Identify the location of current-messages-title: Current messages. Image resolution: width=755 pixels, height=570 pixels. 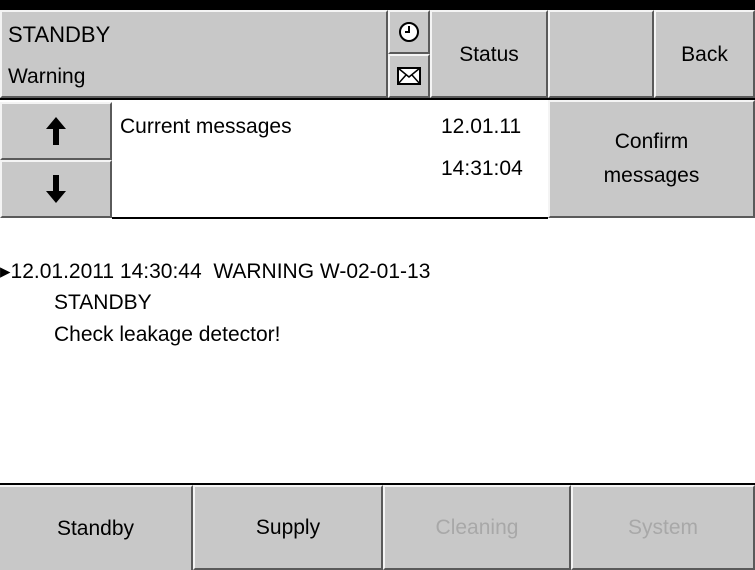
(206, 126).